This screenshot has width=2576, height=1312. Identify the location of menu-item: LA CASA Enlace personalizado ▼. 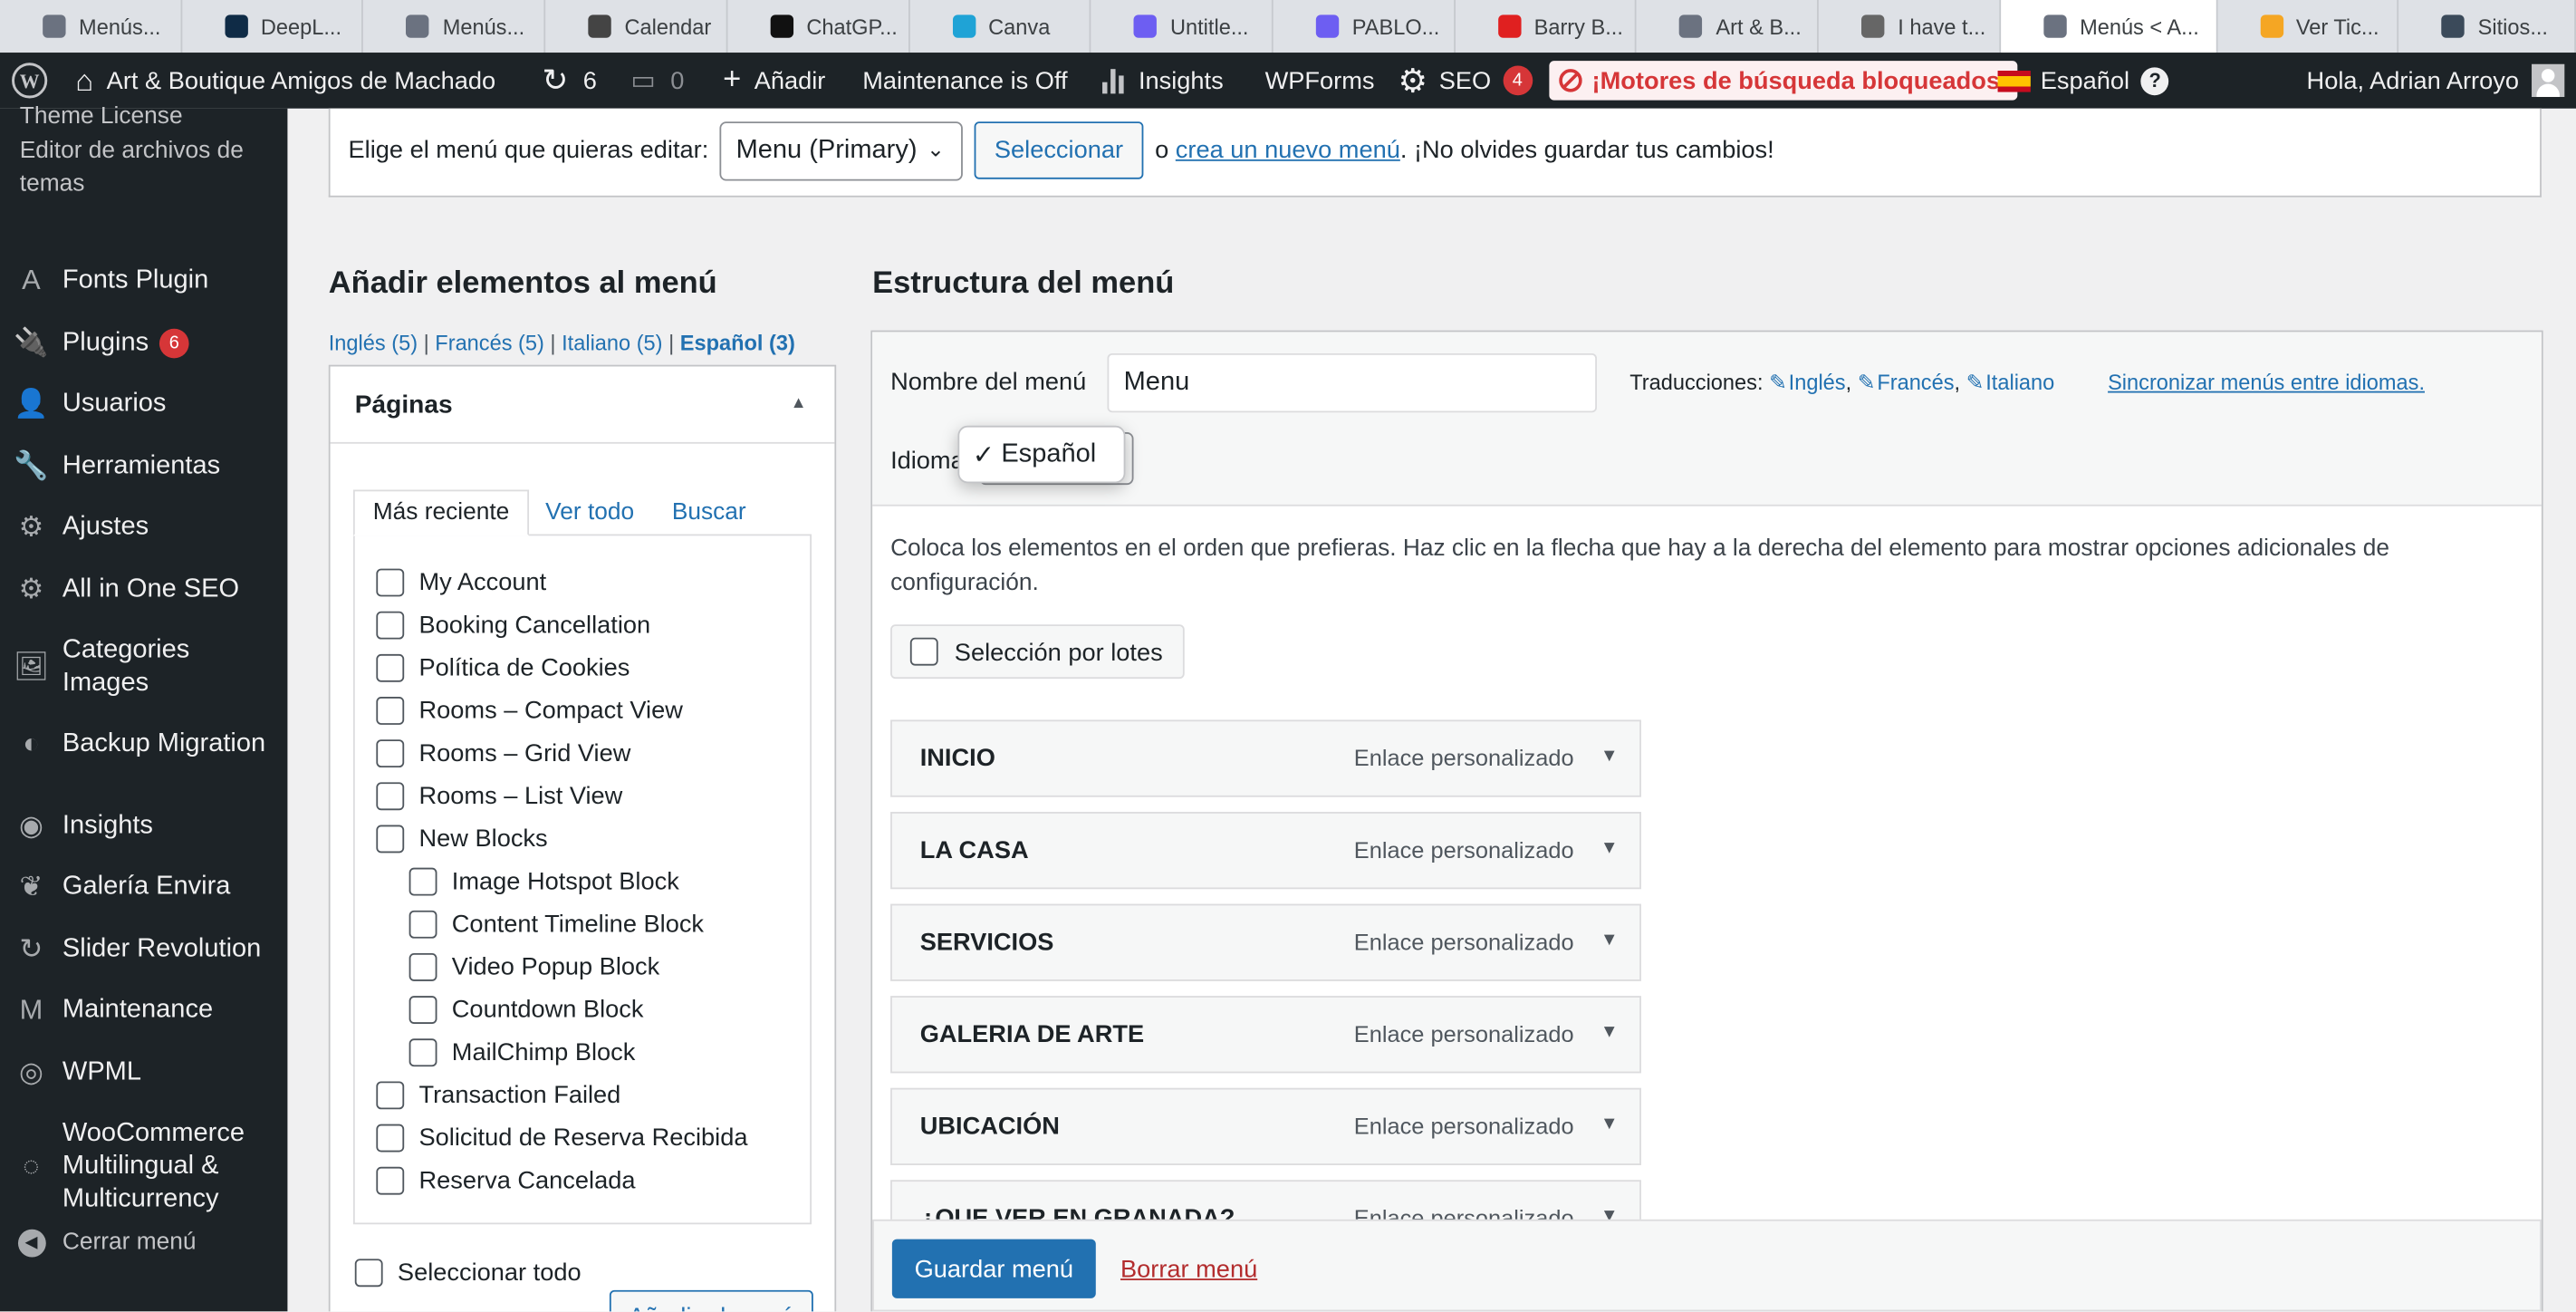
(1265, 851).